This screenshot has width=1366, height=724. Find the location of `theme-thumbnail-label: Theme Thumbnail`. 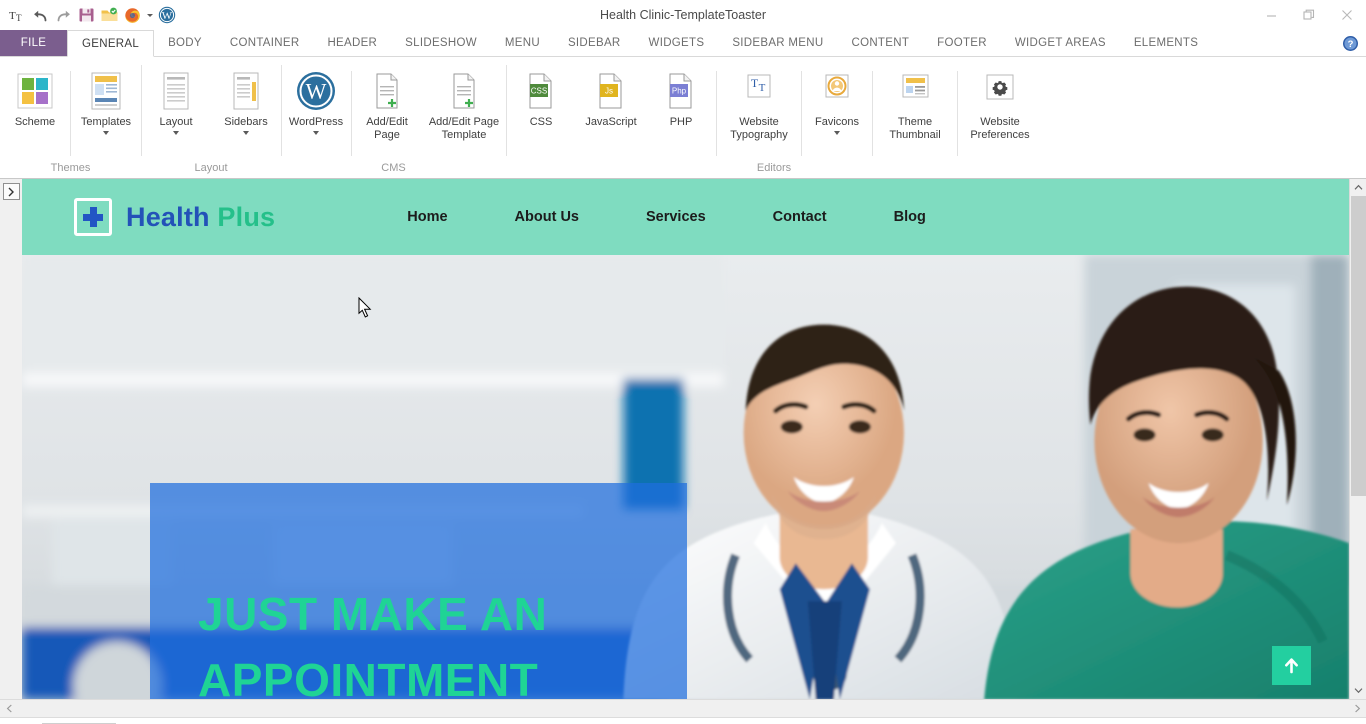

theme-thumbnail-label: Theme Thumbnail is located at coordinates (915, 128).